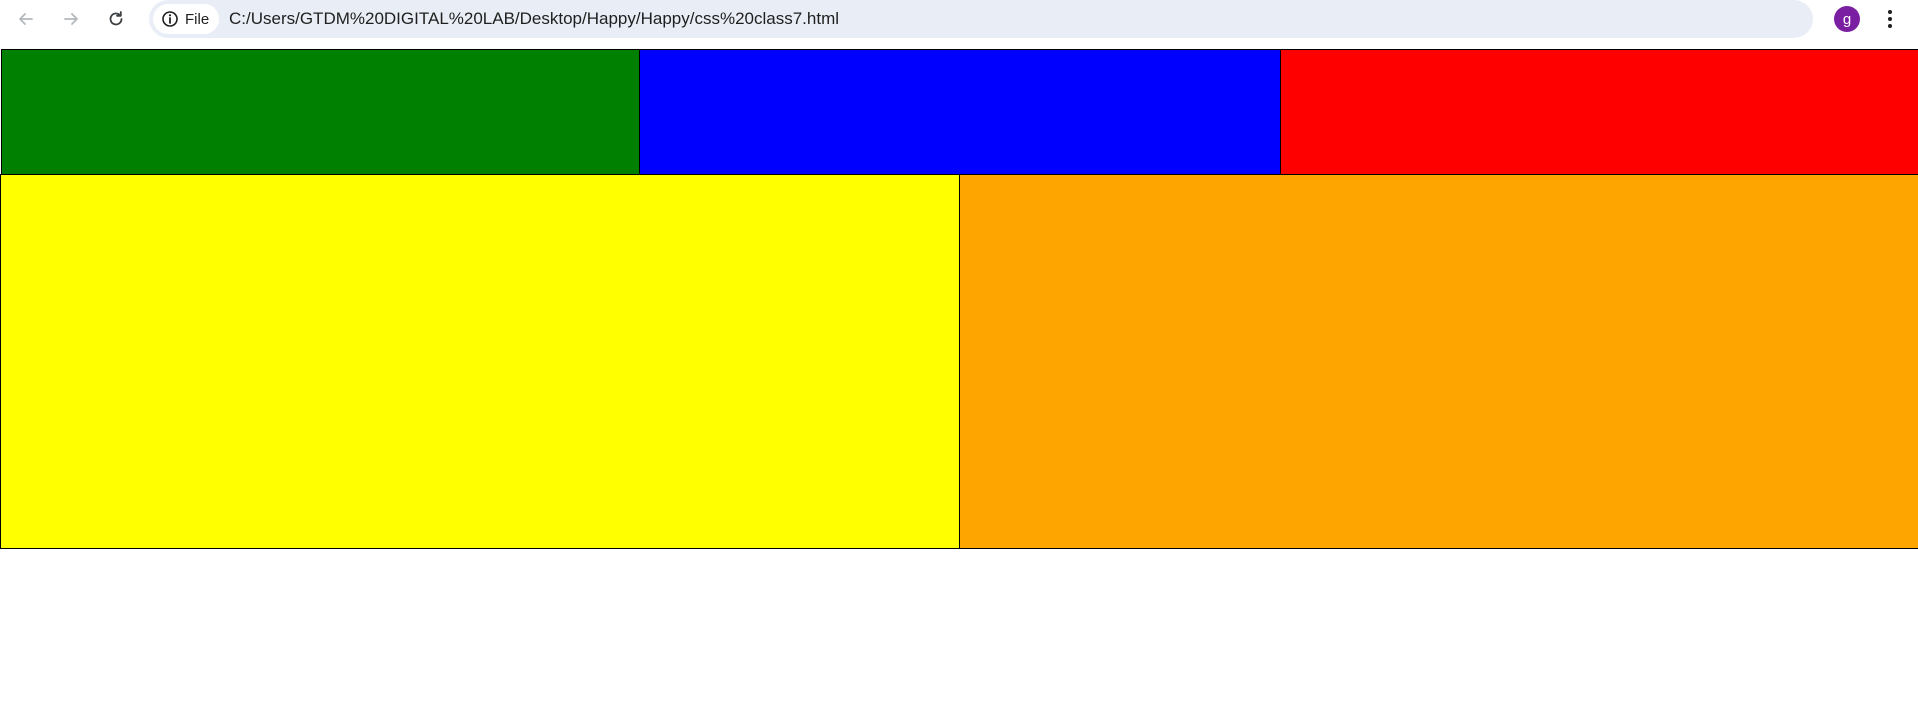 The height and width of the screenshot is (716, 1918). I want to click on forward-button, so click(71, 19).